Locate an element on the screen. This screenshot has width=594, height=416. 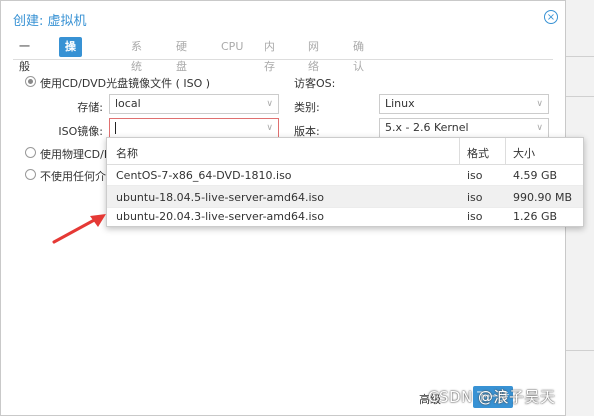
tab-system: 系统 is located at coordinates (136, 55).